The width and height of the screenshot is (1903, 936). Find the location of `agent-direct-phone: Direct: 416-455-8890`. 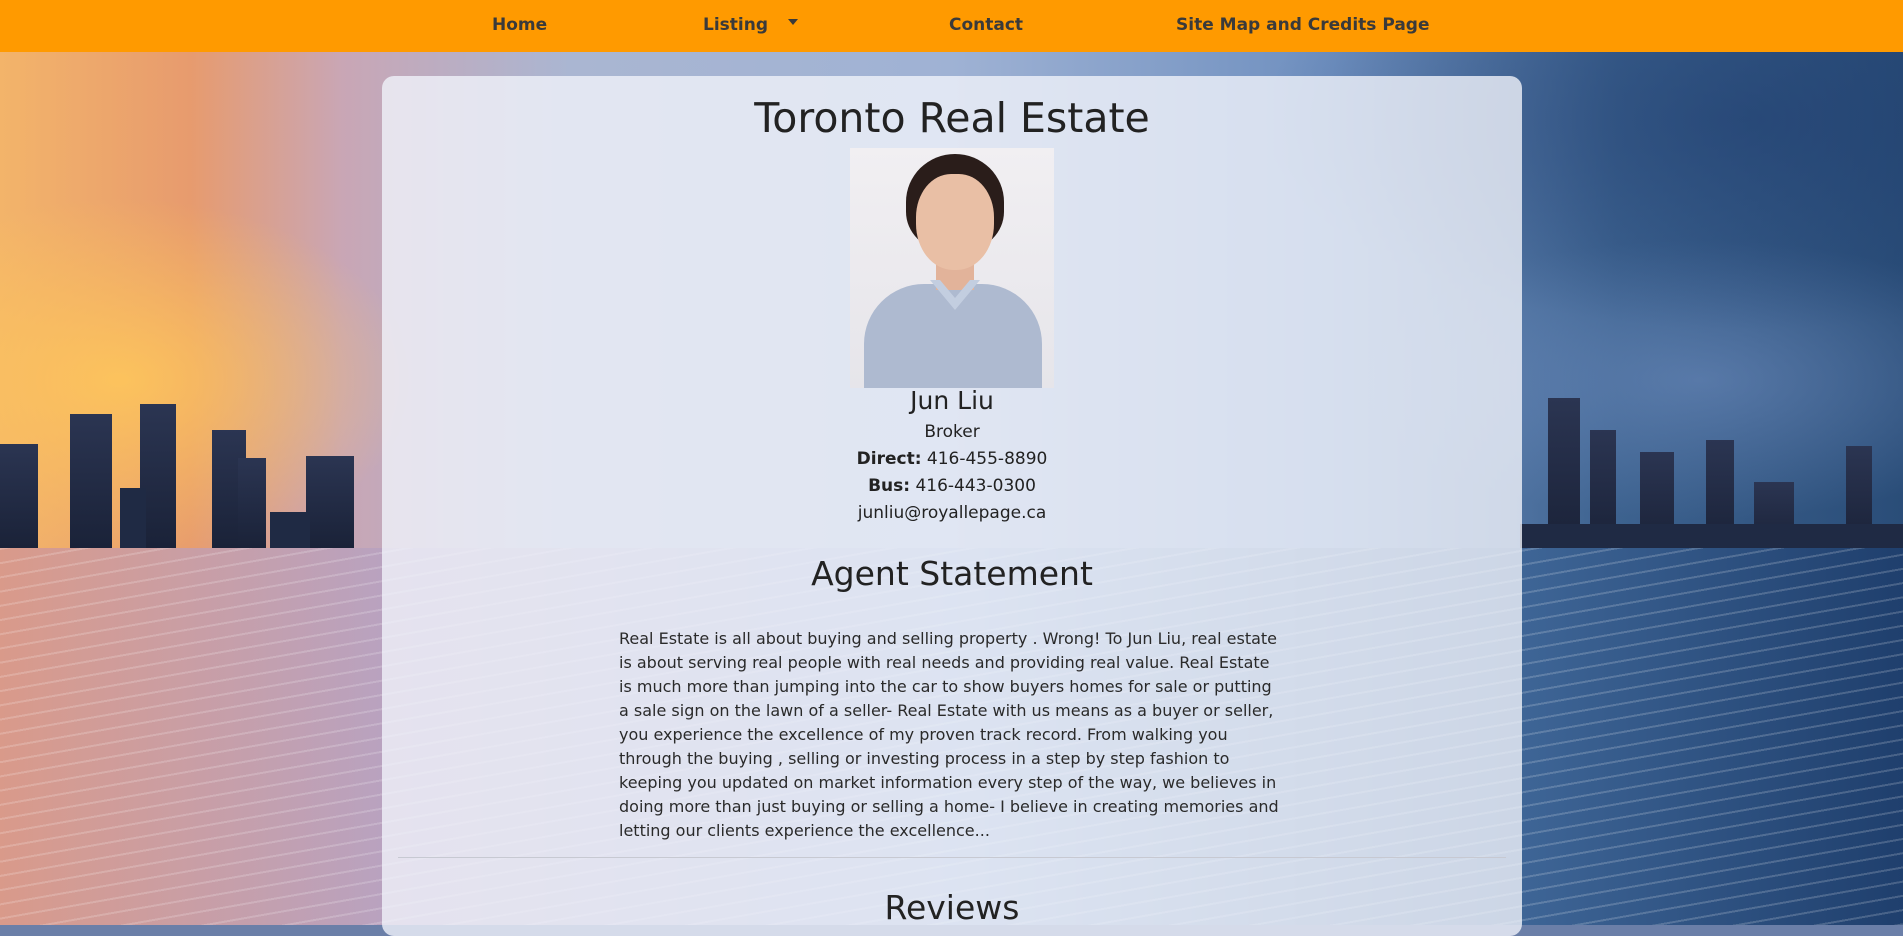

agent-direct-phone: Direct: 416-455-8890 is located at coordinates (952, 459).